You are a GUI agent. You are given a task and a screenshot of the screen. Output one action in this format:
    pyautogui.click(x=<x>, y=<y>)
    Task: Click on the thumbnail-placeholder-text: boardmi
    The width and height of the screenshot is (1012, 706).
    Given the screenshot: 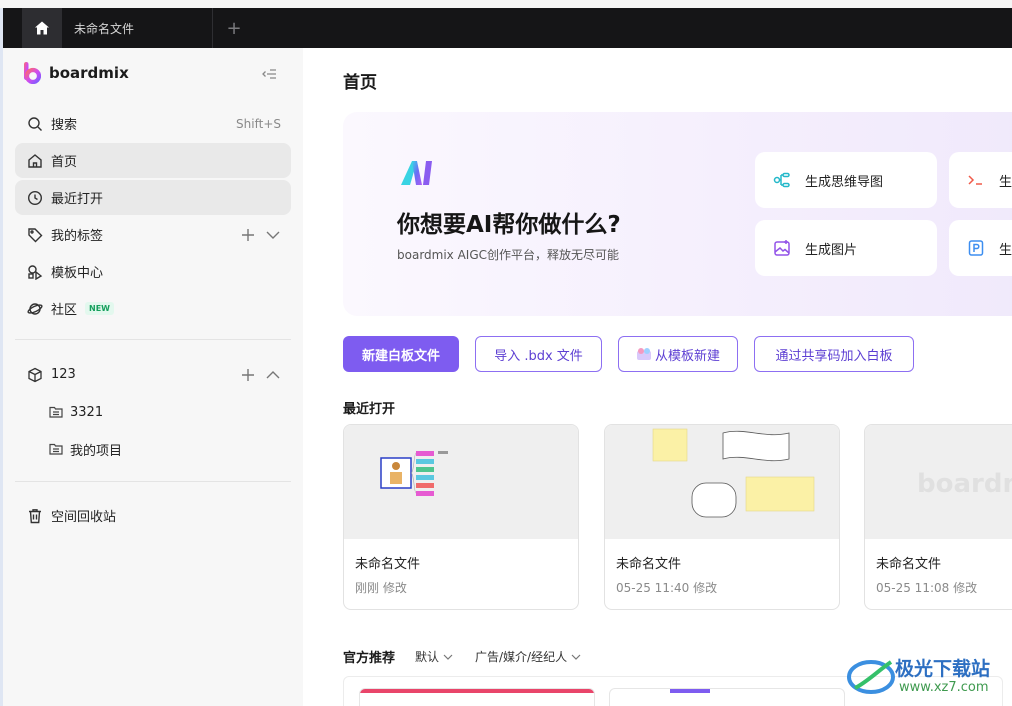 What is the action you would take?
    pyautogui.click(x=964, y=484)
    